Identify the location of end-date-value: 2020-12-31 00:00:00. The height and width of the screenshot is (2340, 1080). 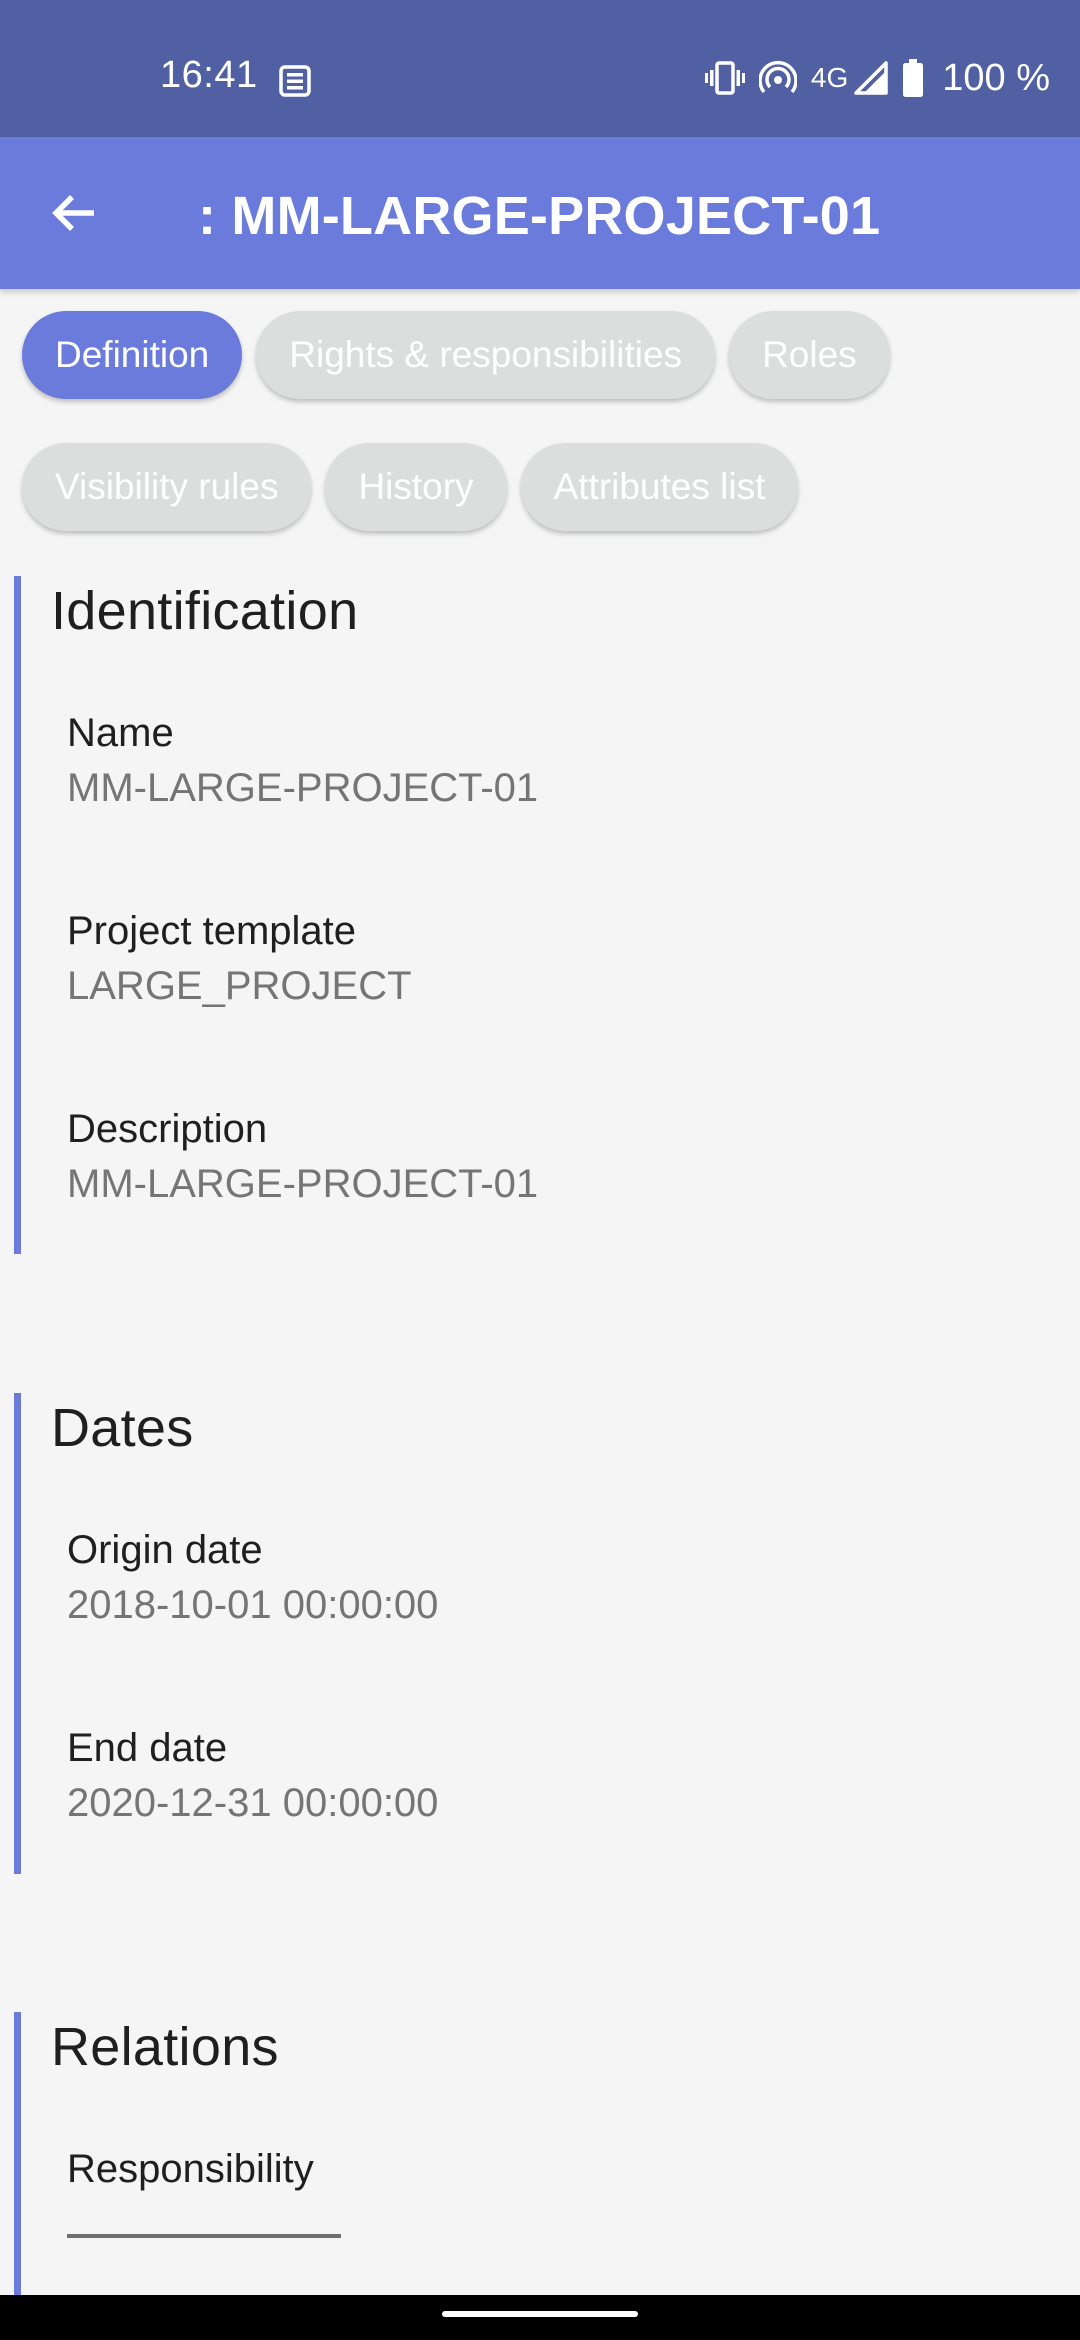
(253, 1803).